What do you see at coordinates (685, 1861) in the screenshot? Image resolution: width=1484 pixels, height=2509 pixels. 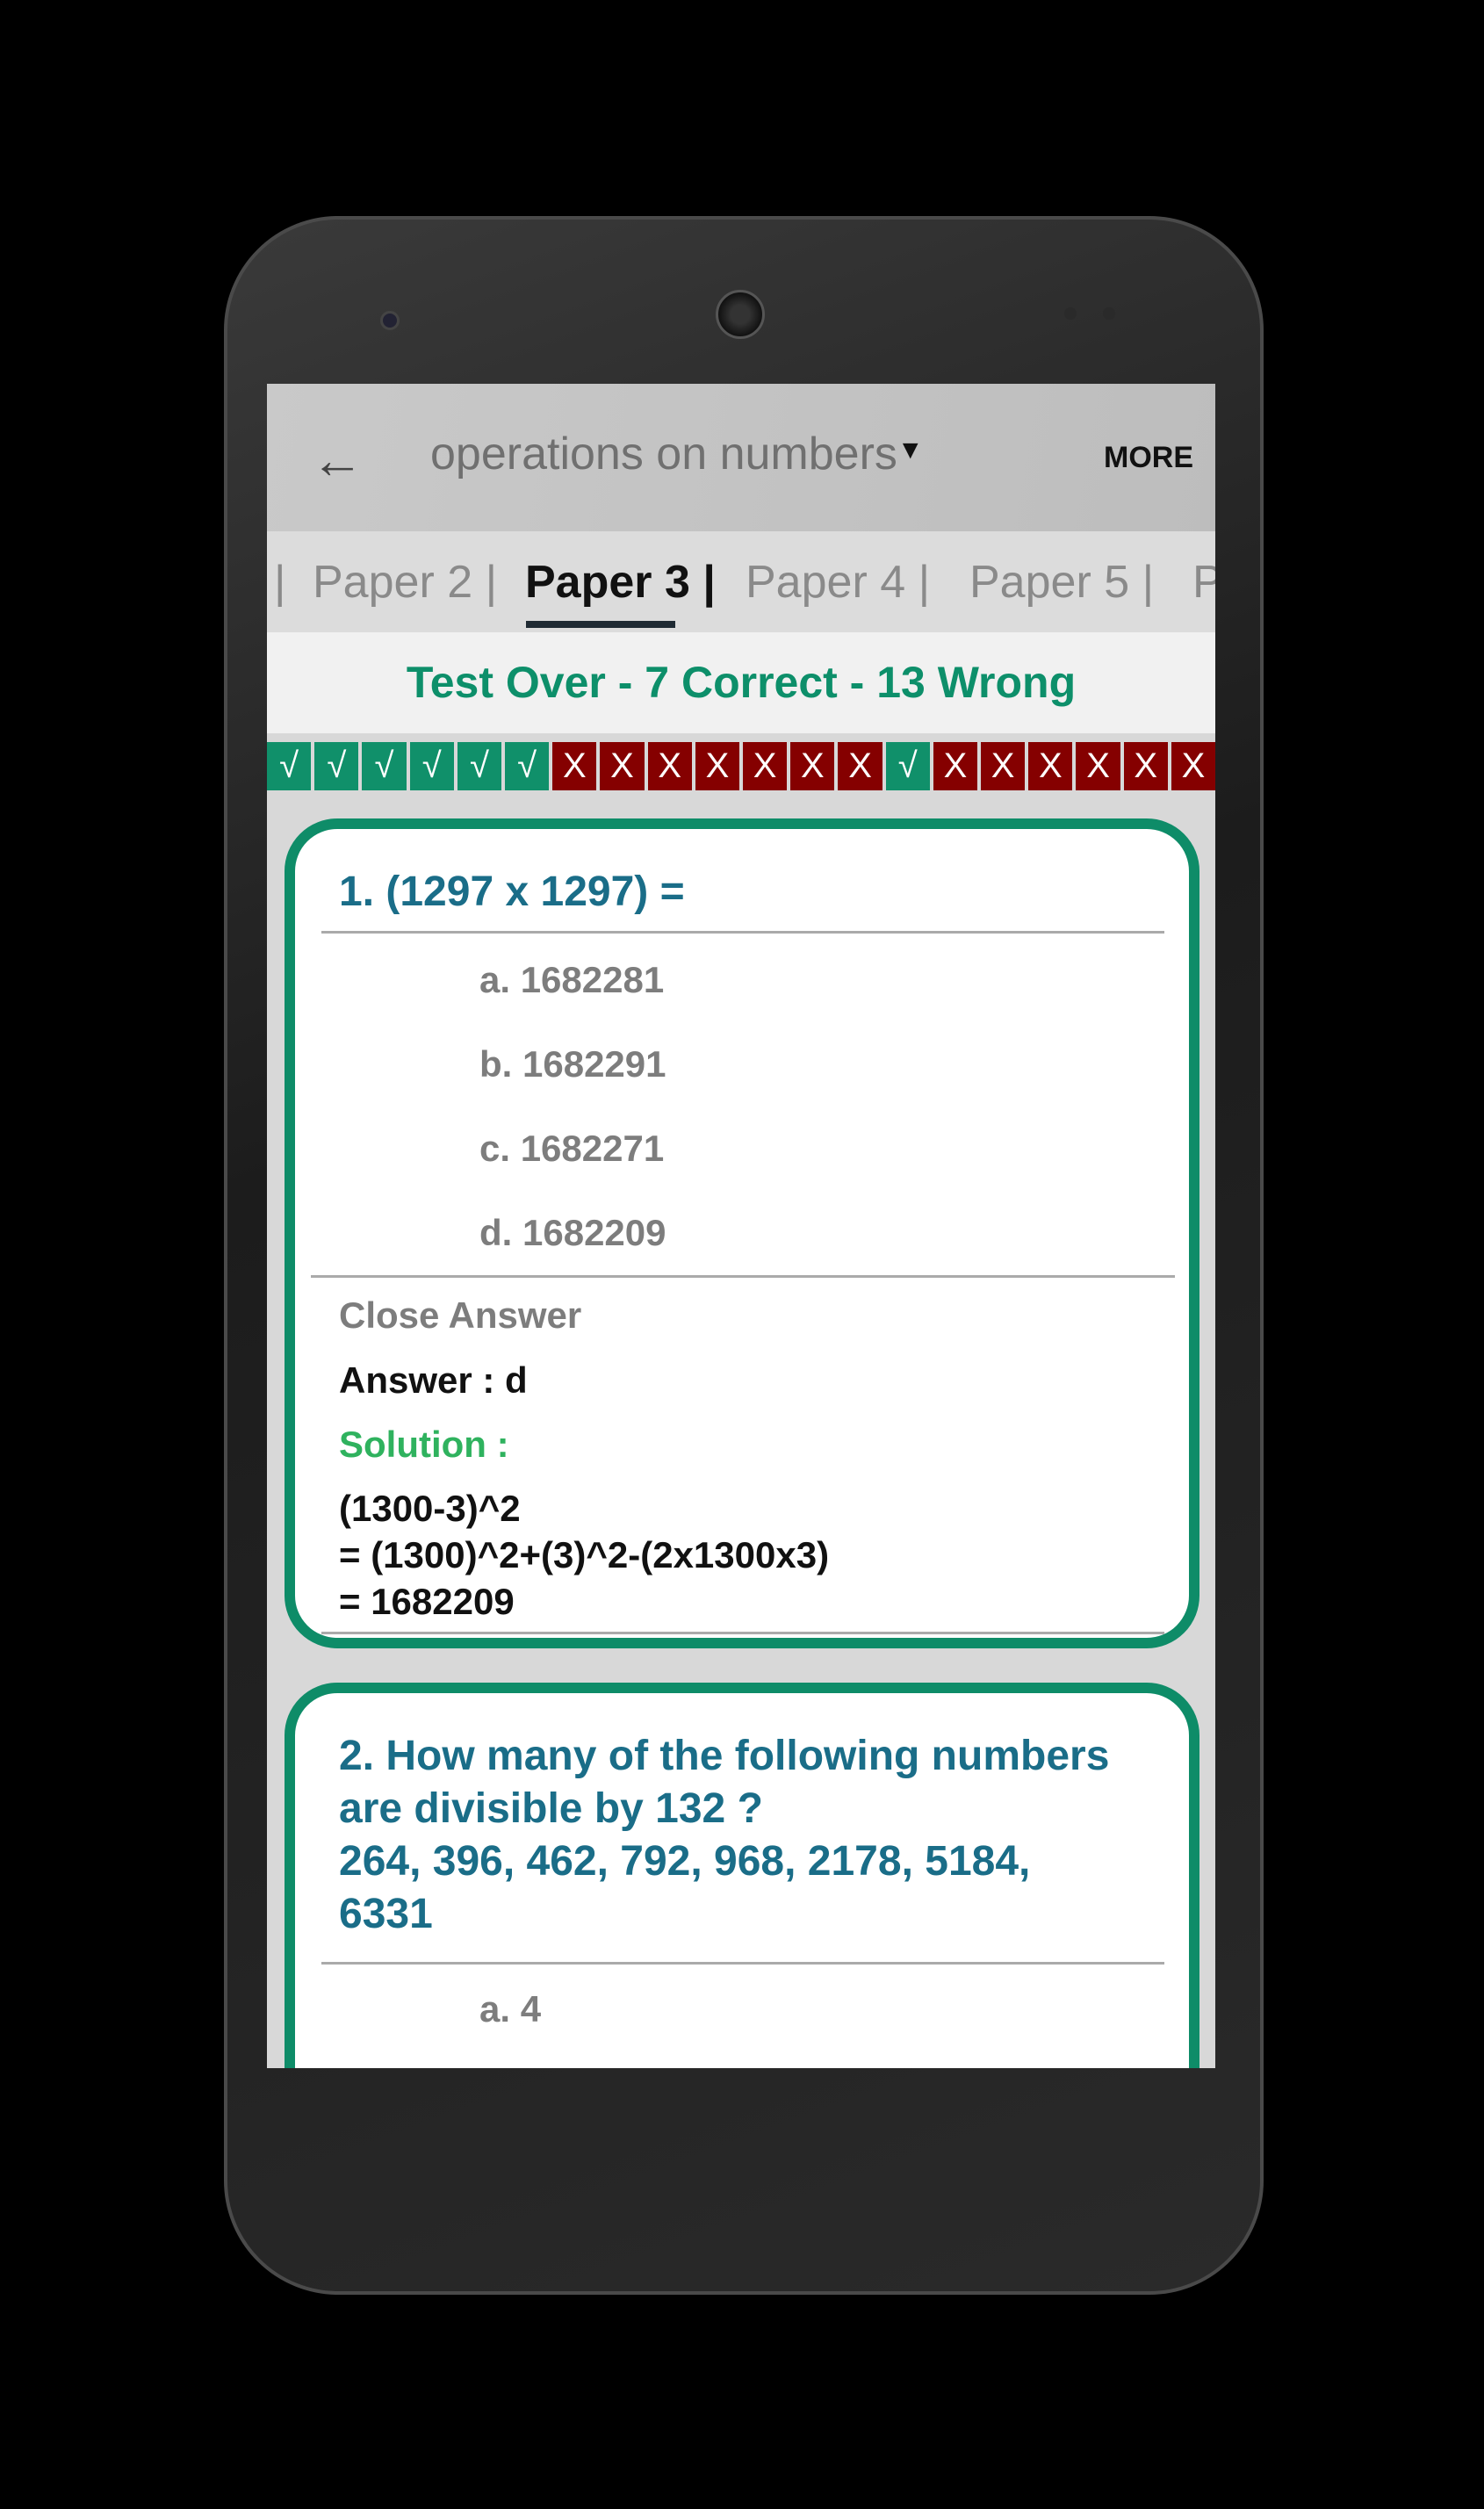 I see `question-text-line: 264, 396, 462, 792, 968, 2178, 5184,` at bounding box center [685, 1861].